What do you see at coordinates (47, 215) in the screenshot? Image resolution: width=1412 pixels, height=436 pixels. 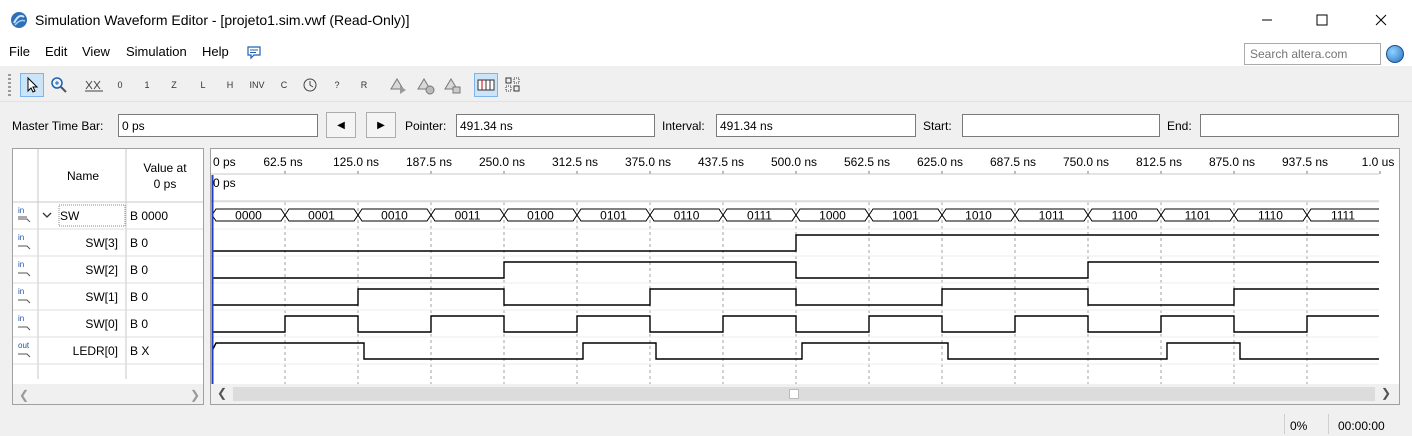 I see `chevron-down-icon` at bounding box center [47, 215].